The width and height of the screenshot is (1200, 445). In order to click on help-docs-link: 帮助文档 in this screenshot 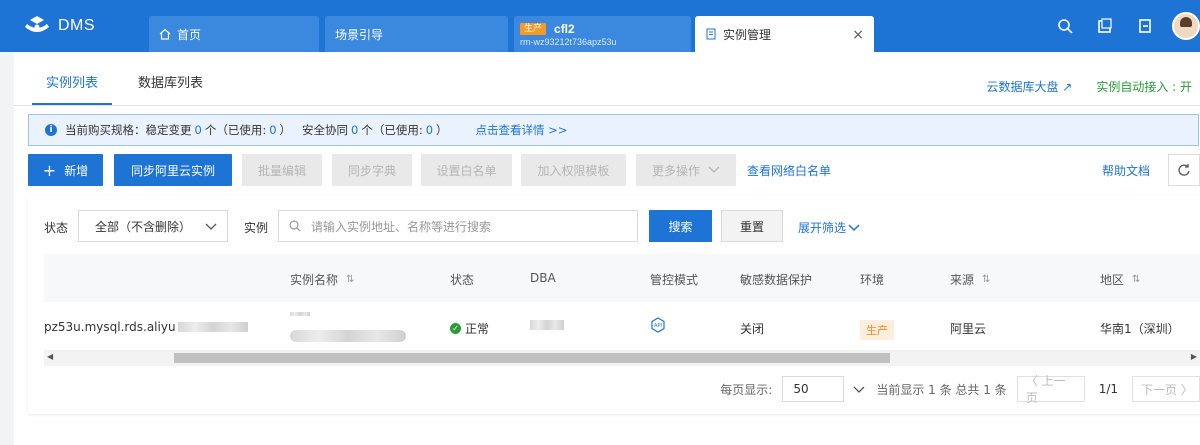, I will do `click(1126, 170)`.